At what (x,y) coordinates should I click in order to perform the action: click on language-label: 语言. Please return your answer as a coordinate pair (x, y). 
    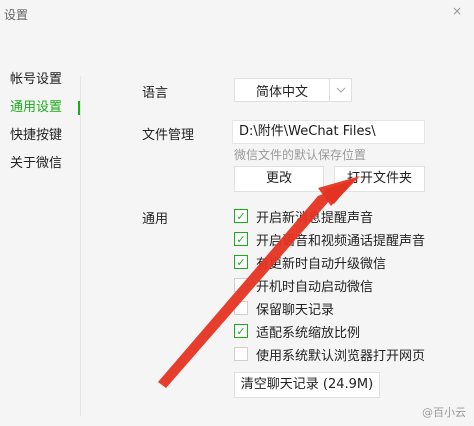
    Looking at the image, I should click on (155, 93).